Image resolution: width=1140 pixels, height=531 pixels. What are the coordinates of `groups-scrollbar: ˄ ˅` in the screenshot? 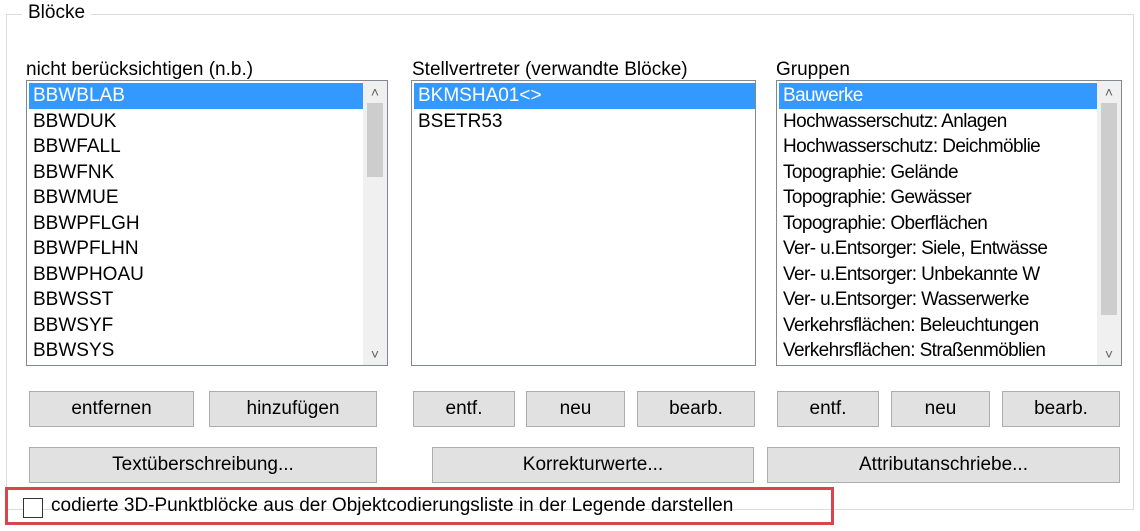 It's located at (1109, 223).